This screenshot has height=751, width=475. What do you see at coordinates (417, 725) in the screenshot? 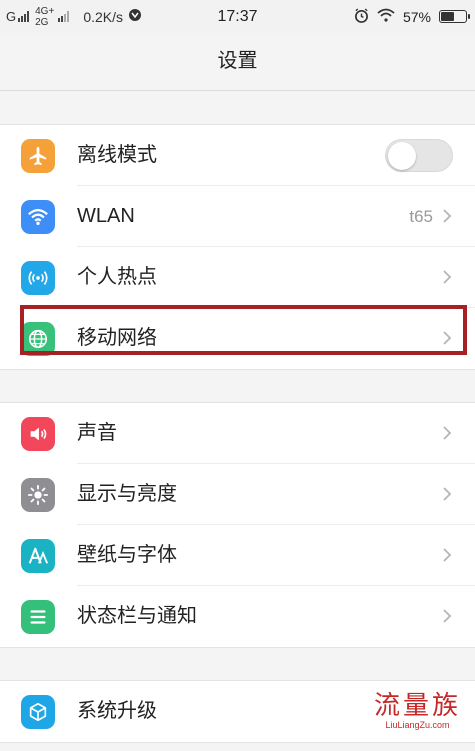
I see `watermark-url: LiuLiangZu.com` at bounding box center [417, 725].